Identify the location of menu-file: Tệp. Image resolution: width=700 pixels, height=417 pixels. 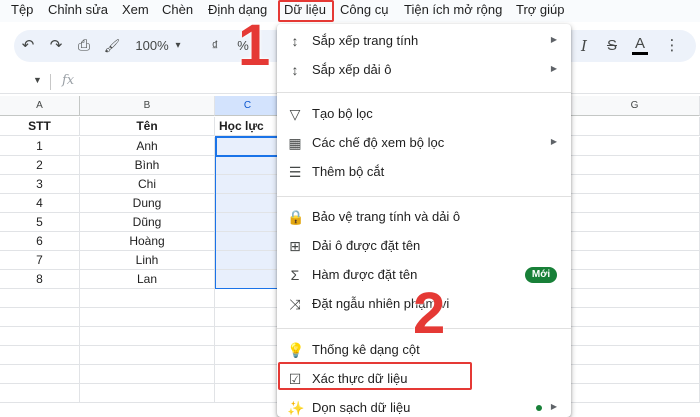
(22, 9).